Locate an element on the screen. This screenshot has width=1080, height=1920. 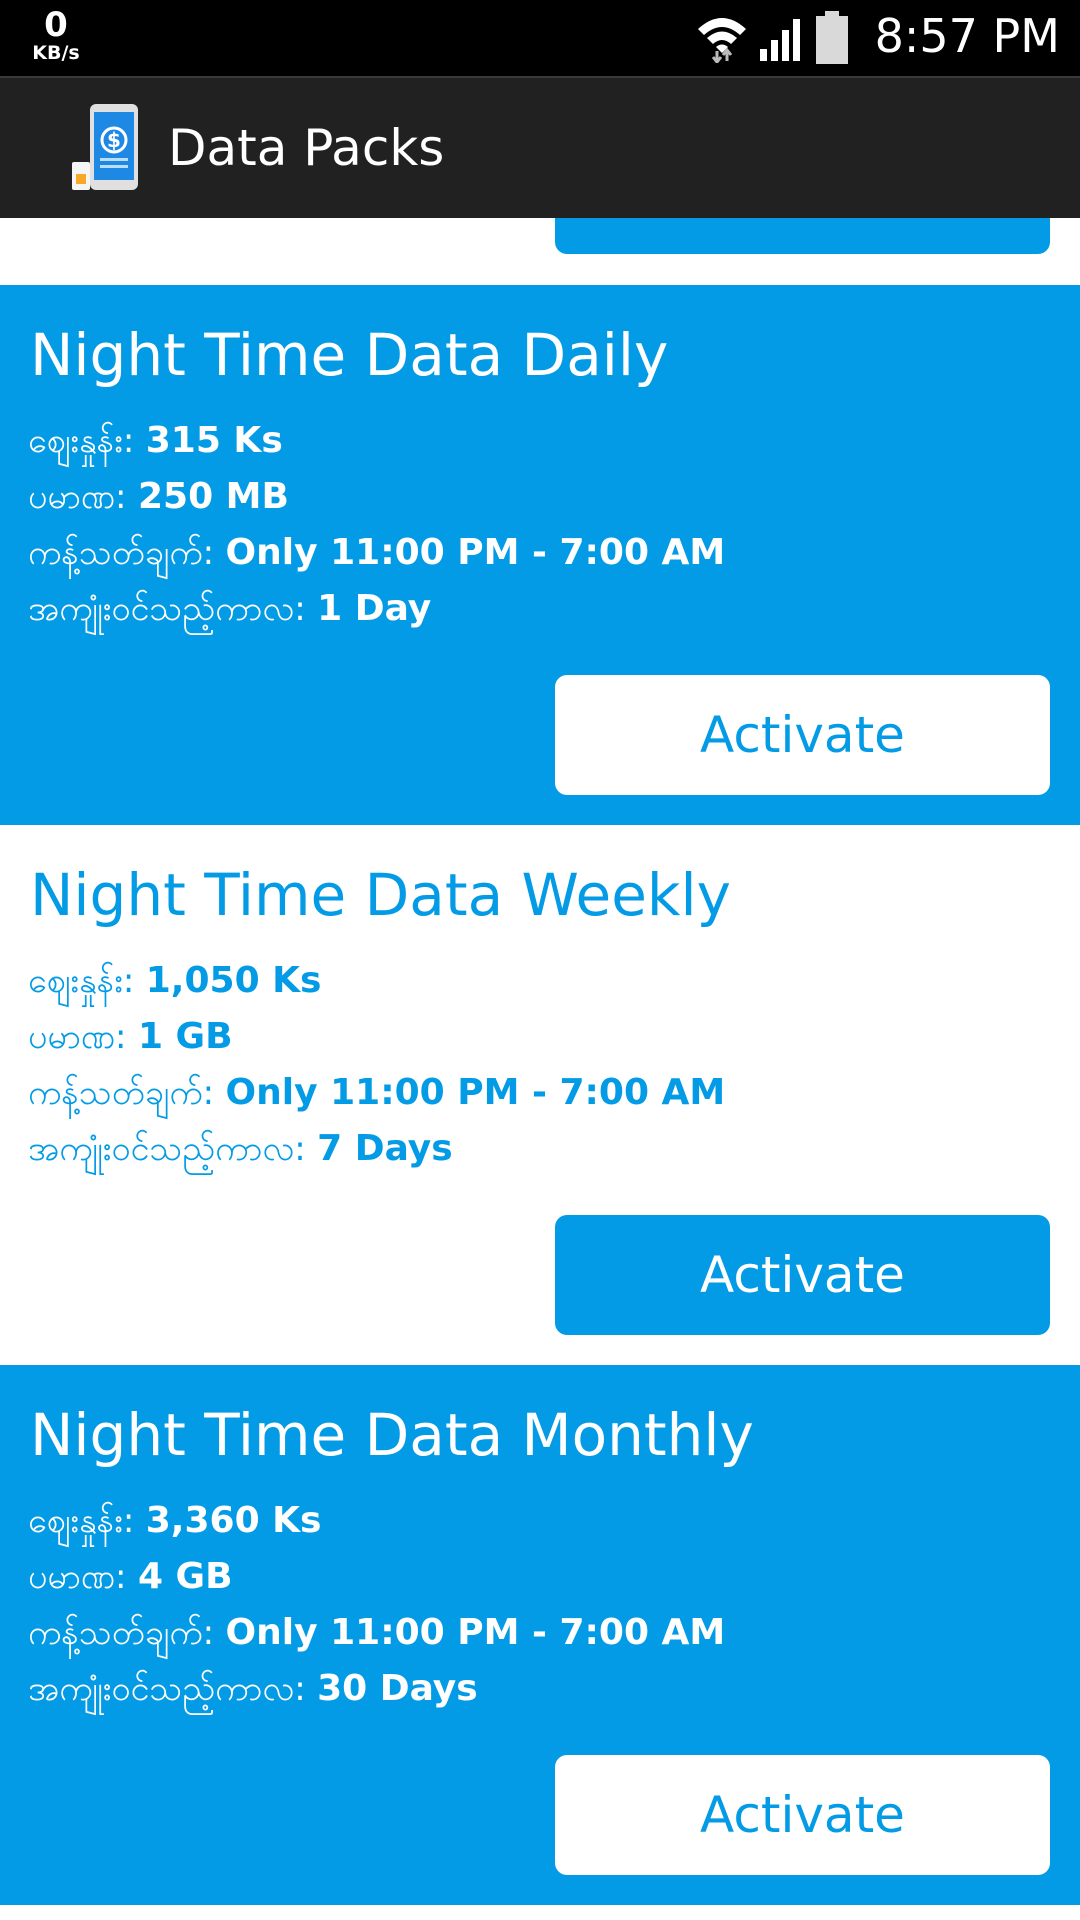
status-bar: 0 KB/s 8:57 PM is located at coordinates (540, 38).